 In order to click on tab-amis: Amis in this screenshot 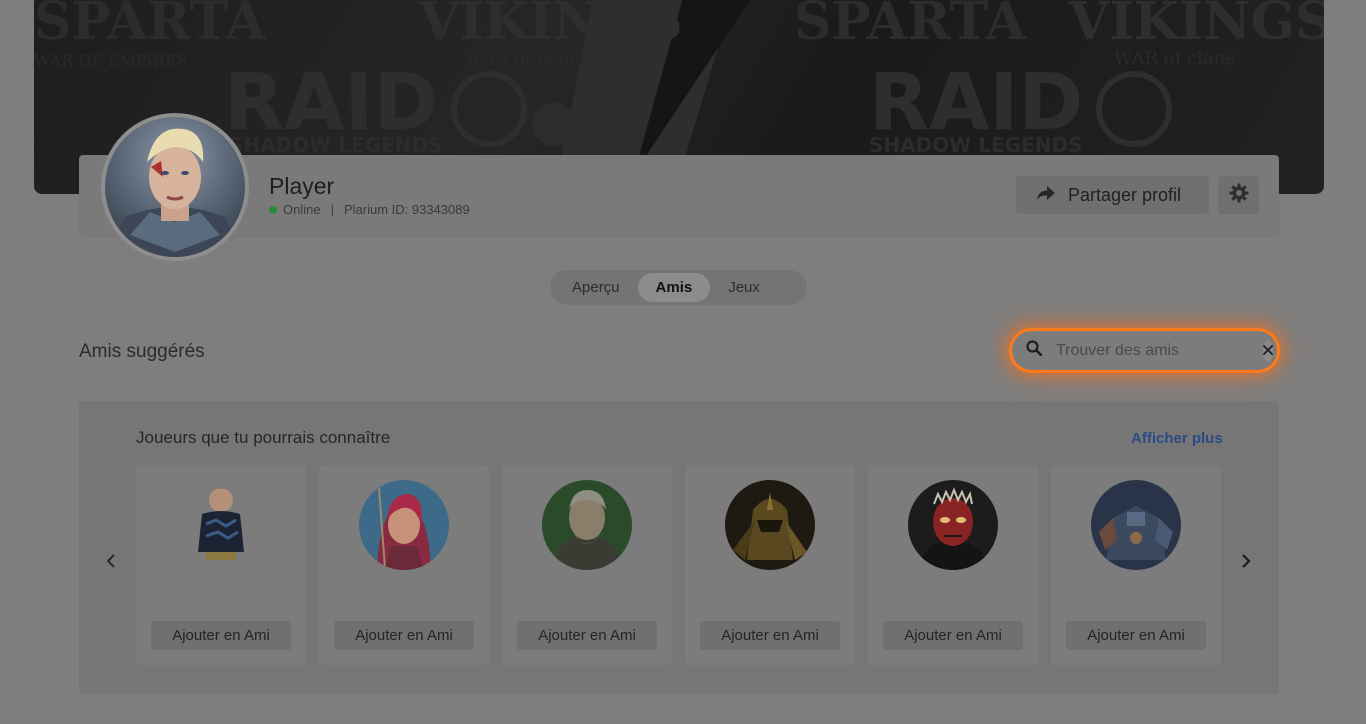, I will do `click(674, 287)`.